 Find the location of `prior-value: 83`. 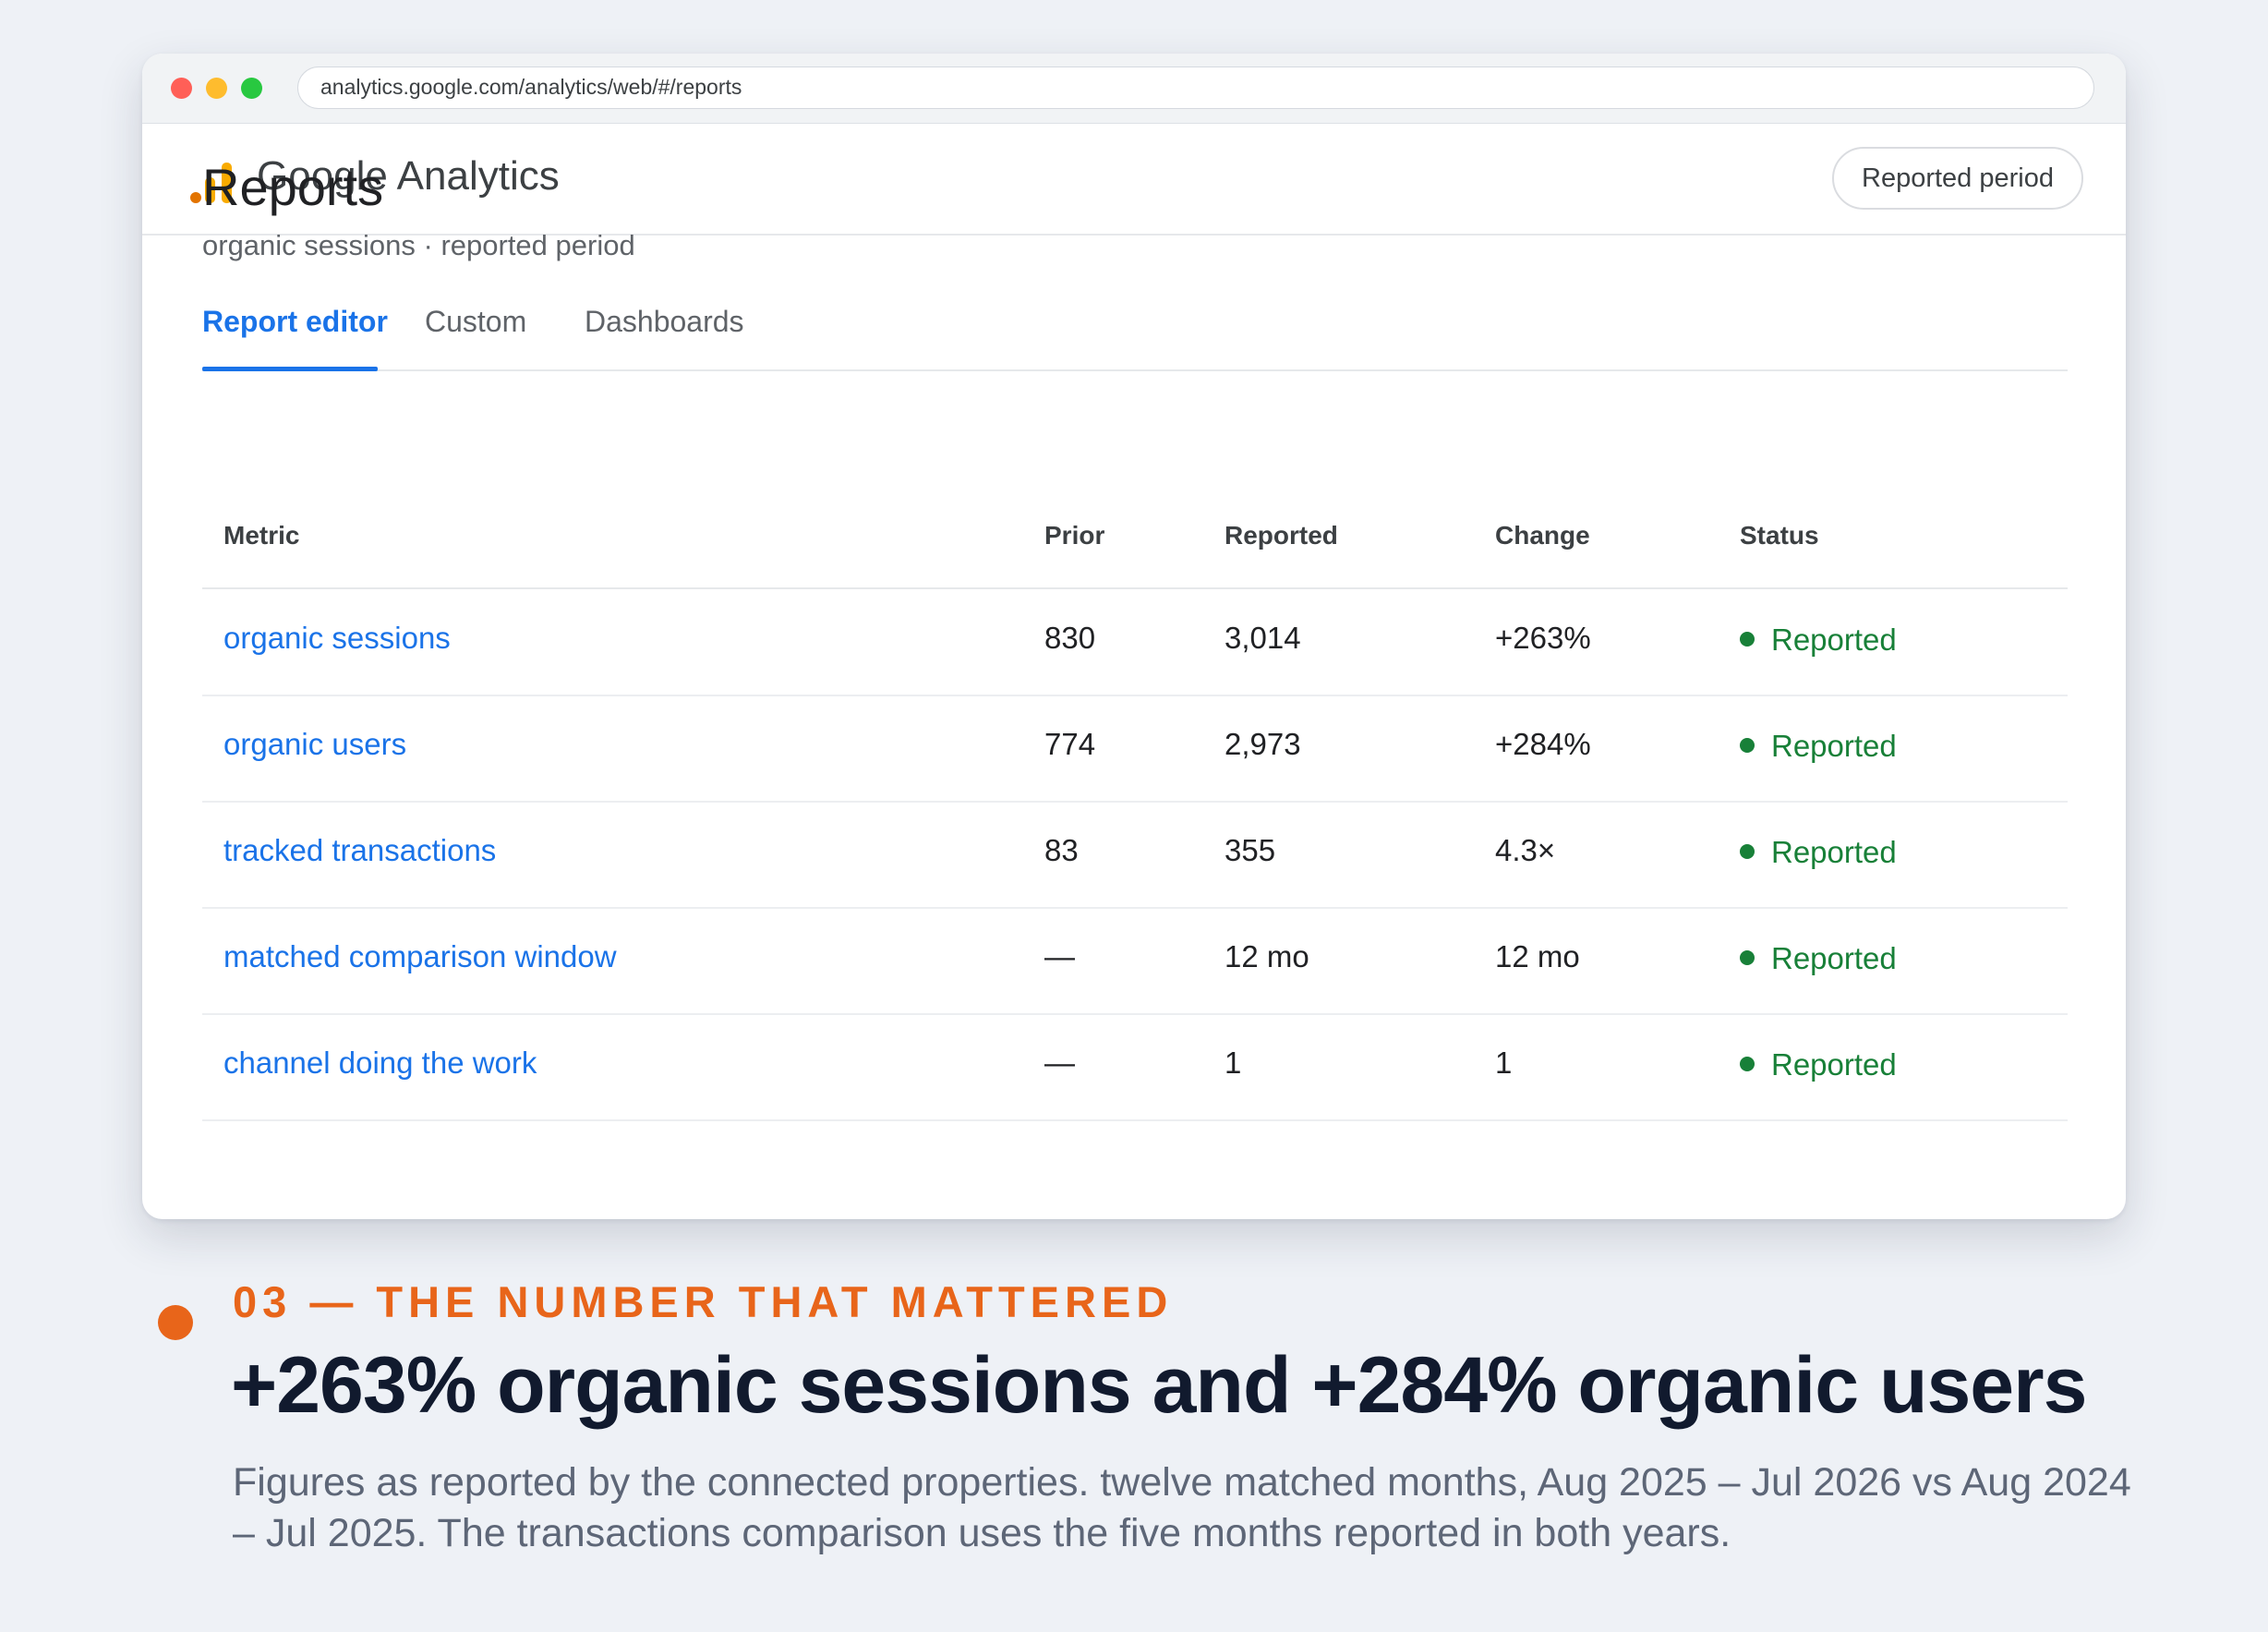

prior-value: 83 is located at coordinates (1061, 850).